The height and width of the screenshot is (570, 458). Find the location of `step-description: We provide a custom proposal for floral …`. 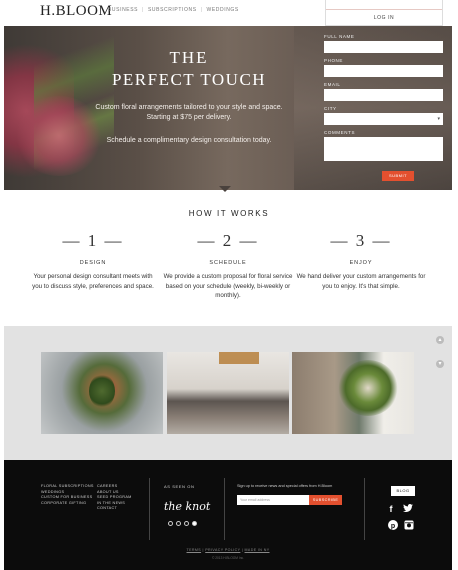

step-description: We provide a custom proposal for floral … is located at coordinates (228, 286).